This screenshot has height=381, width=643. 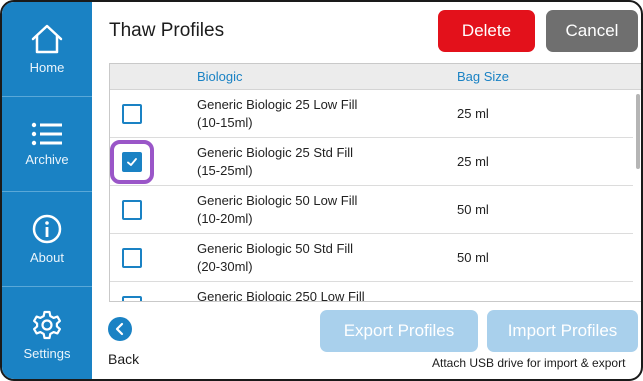 I want to click on row-checkbox-checked, so click(x=132, y=162).